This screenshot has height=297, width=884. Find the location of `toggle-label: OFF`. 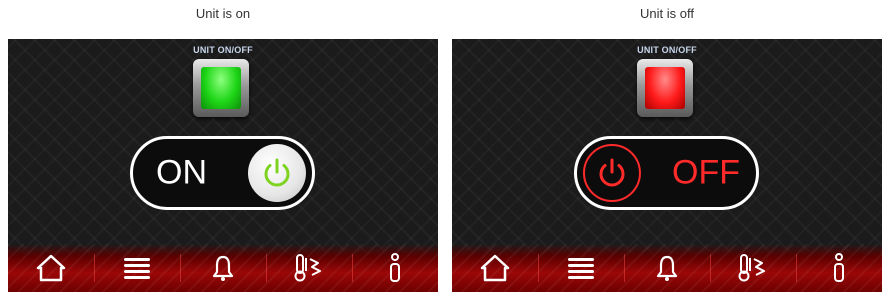

toggle-label: OFF is located at coordinates (706, 172).